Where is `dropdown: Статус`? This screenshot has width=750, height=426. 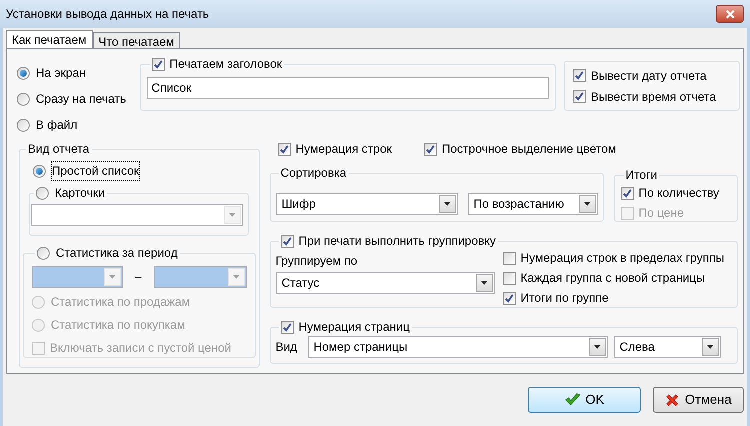
dropdown: Статус is located at coordinates (385, 283).